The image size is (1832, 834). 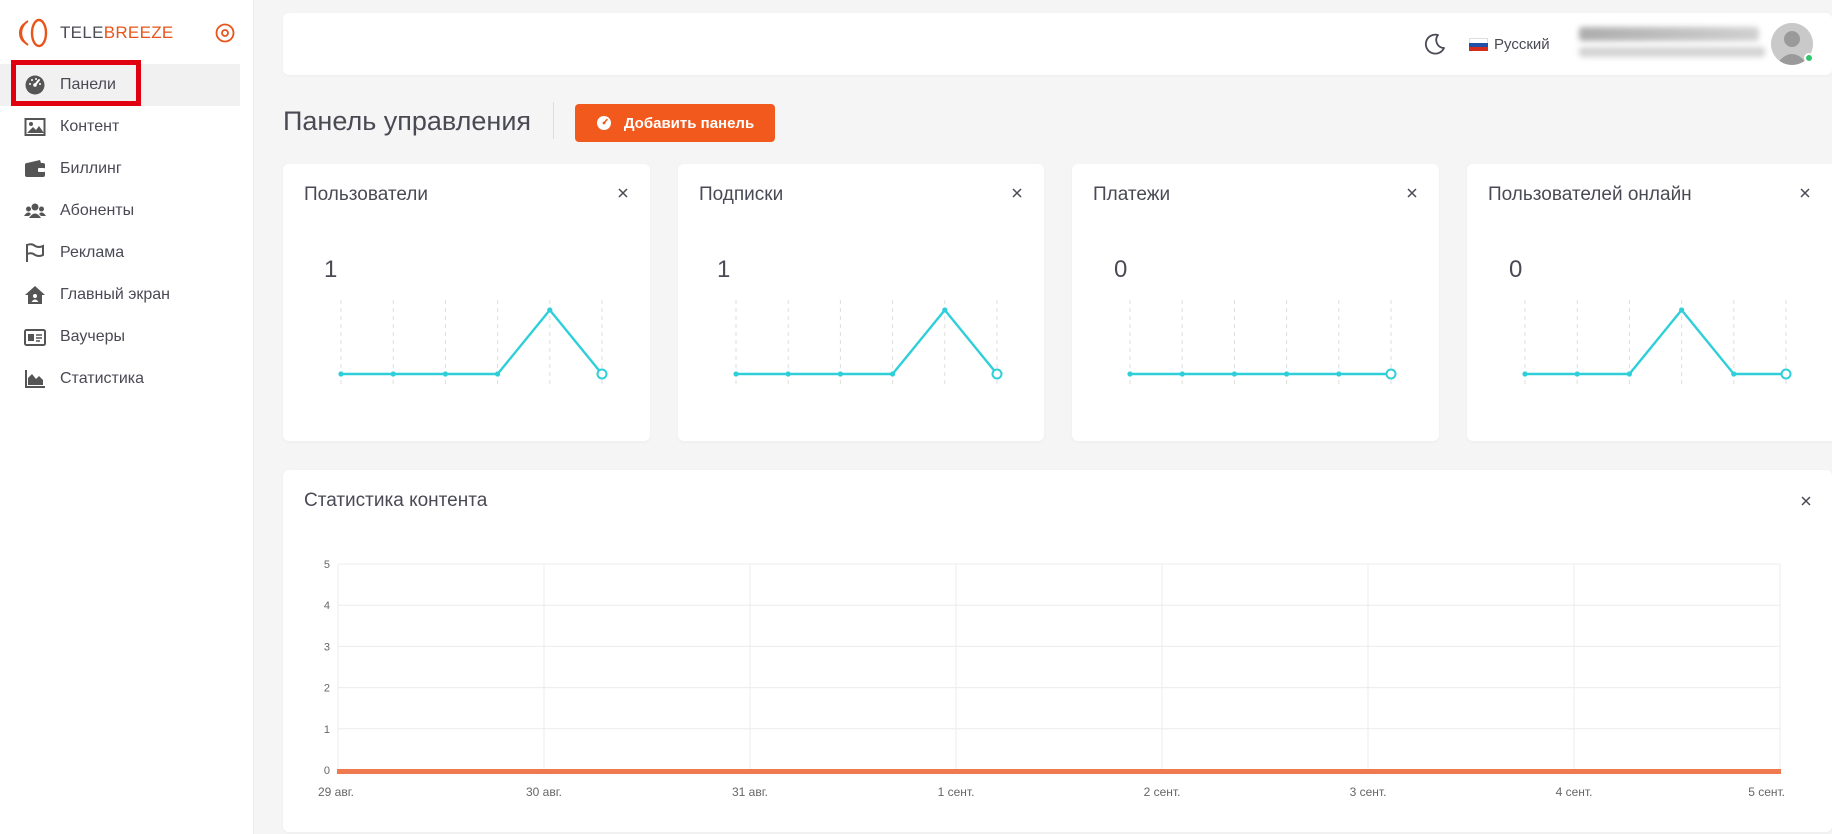 I want to click on telebreeze-logo-icon, so click(x=33, y=33).